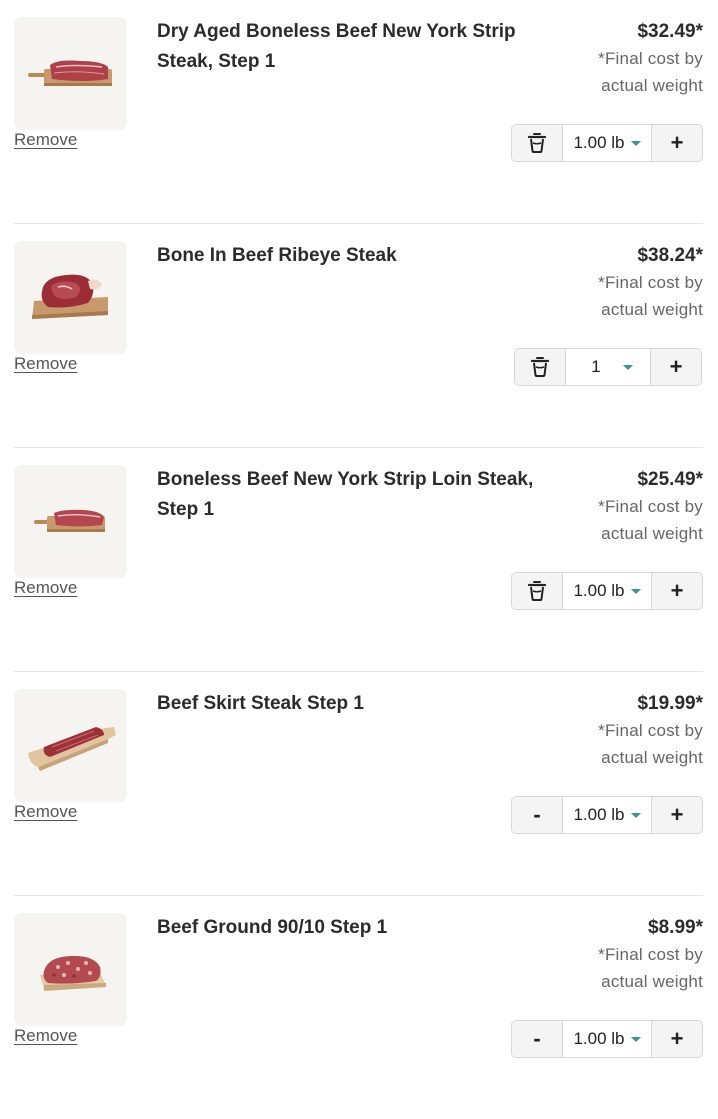  Describe the element at coordinates (347, 256) in the screenshot. I see `product-name: Bone In Beef Ribeye Steak` at that location.